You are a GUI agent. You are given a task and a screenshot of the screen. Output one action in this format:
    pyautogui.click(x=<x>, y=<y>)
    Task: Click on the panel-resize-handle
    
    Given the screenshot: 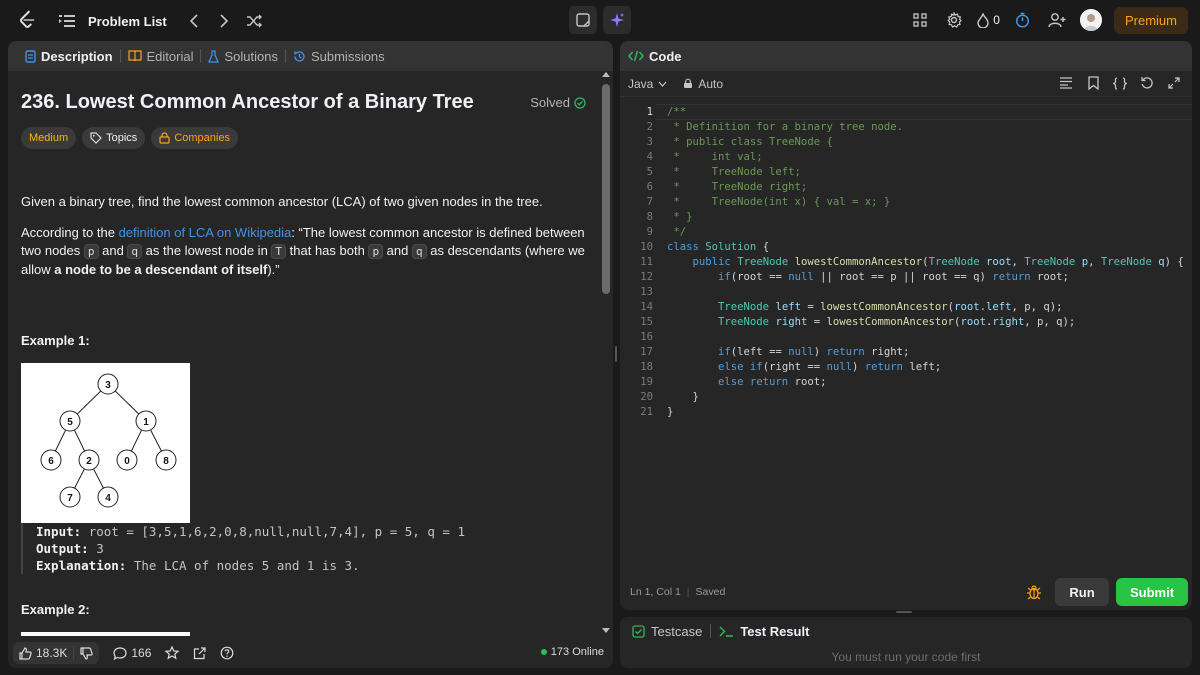 What is the action you would take?
    pyautogui.click(x=616, y=354)
    